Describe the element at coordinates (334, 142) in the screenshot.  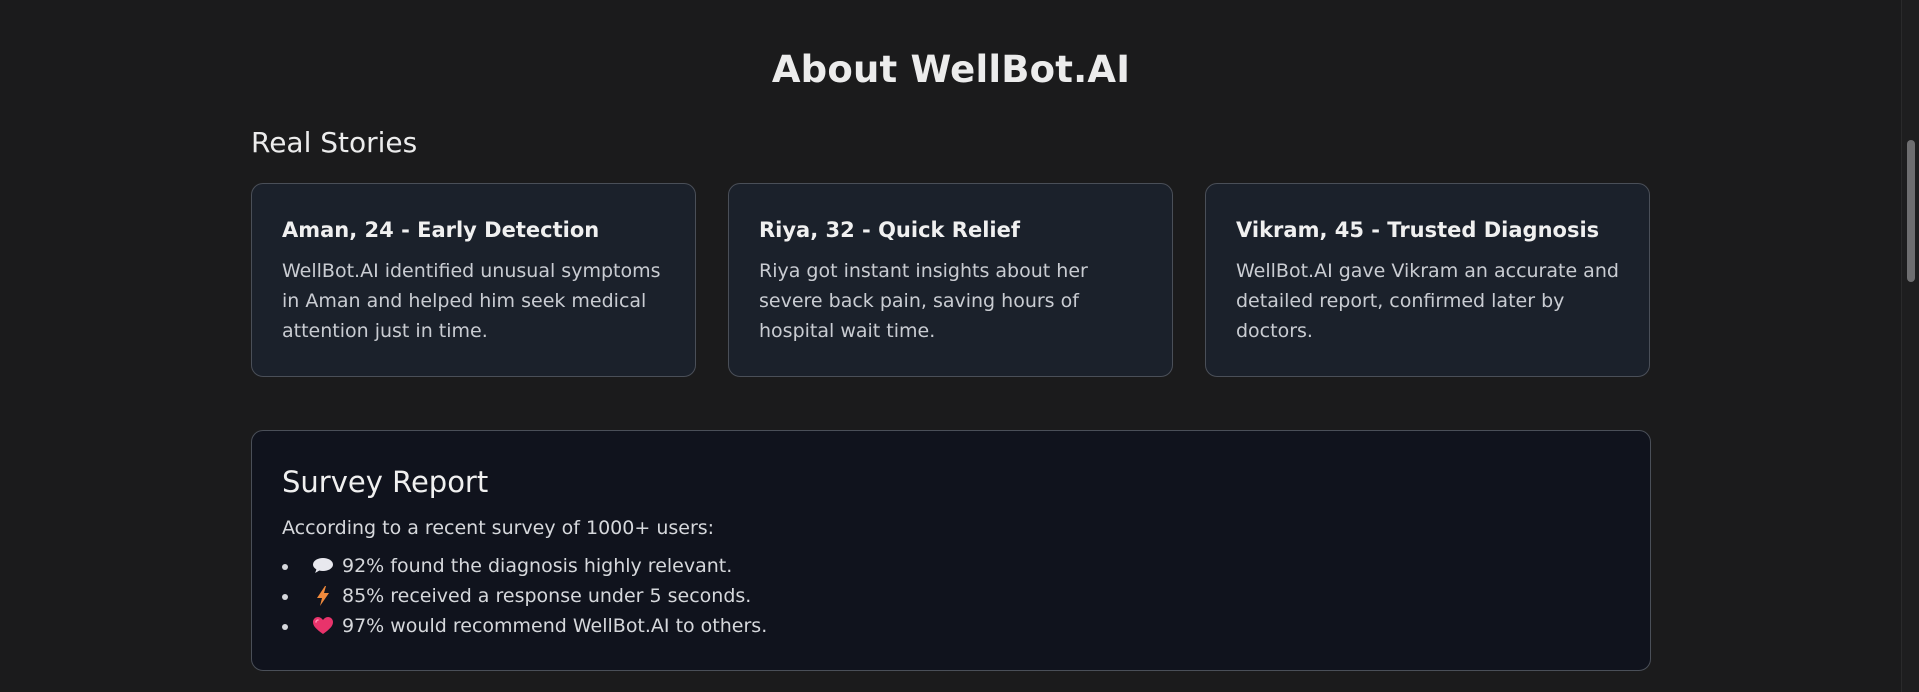
I see `real-stories-heading: Real Stories` at that location.